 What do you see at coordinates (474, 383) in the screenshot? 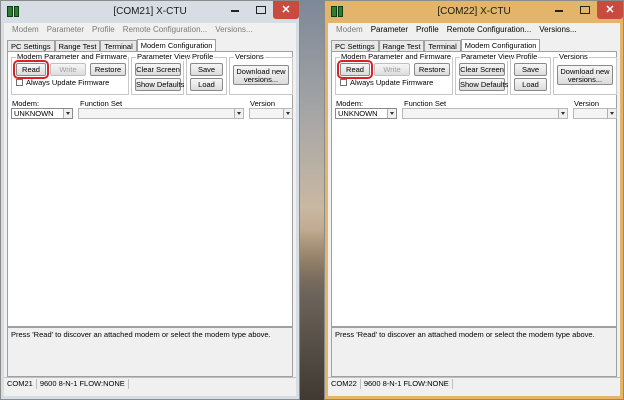
I see `status-bar: COM22 9600 8-N-1 FLOW:NONE` at bounding box center [474, 383].